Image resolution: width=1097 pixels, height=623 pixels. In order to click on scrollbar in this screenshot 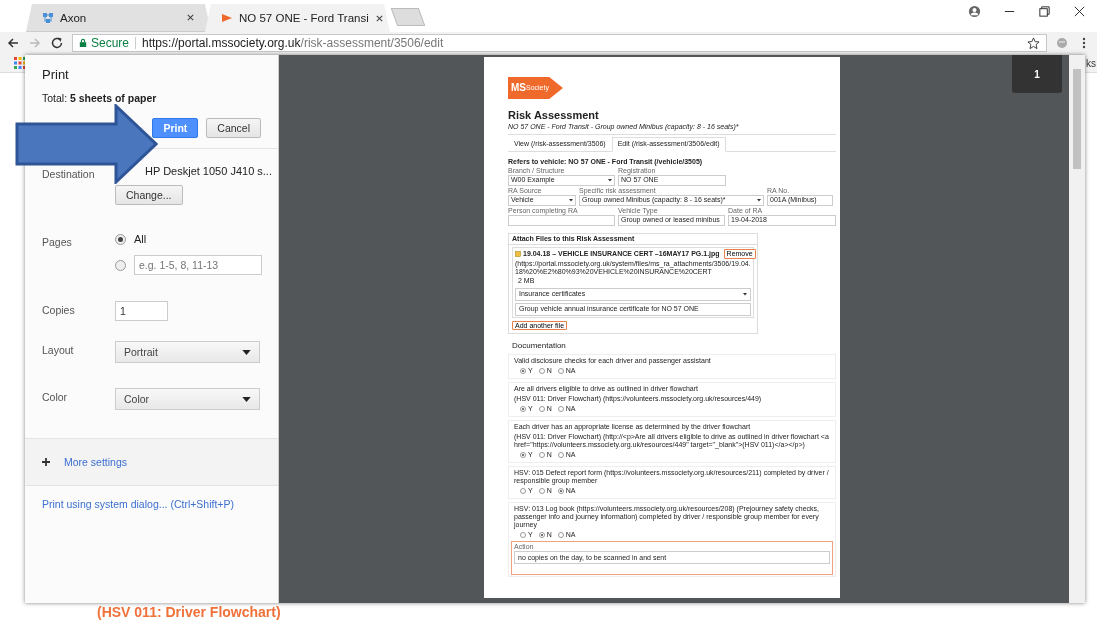, I will do `click(1077, 329)`.